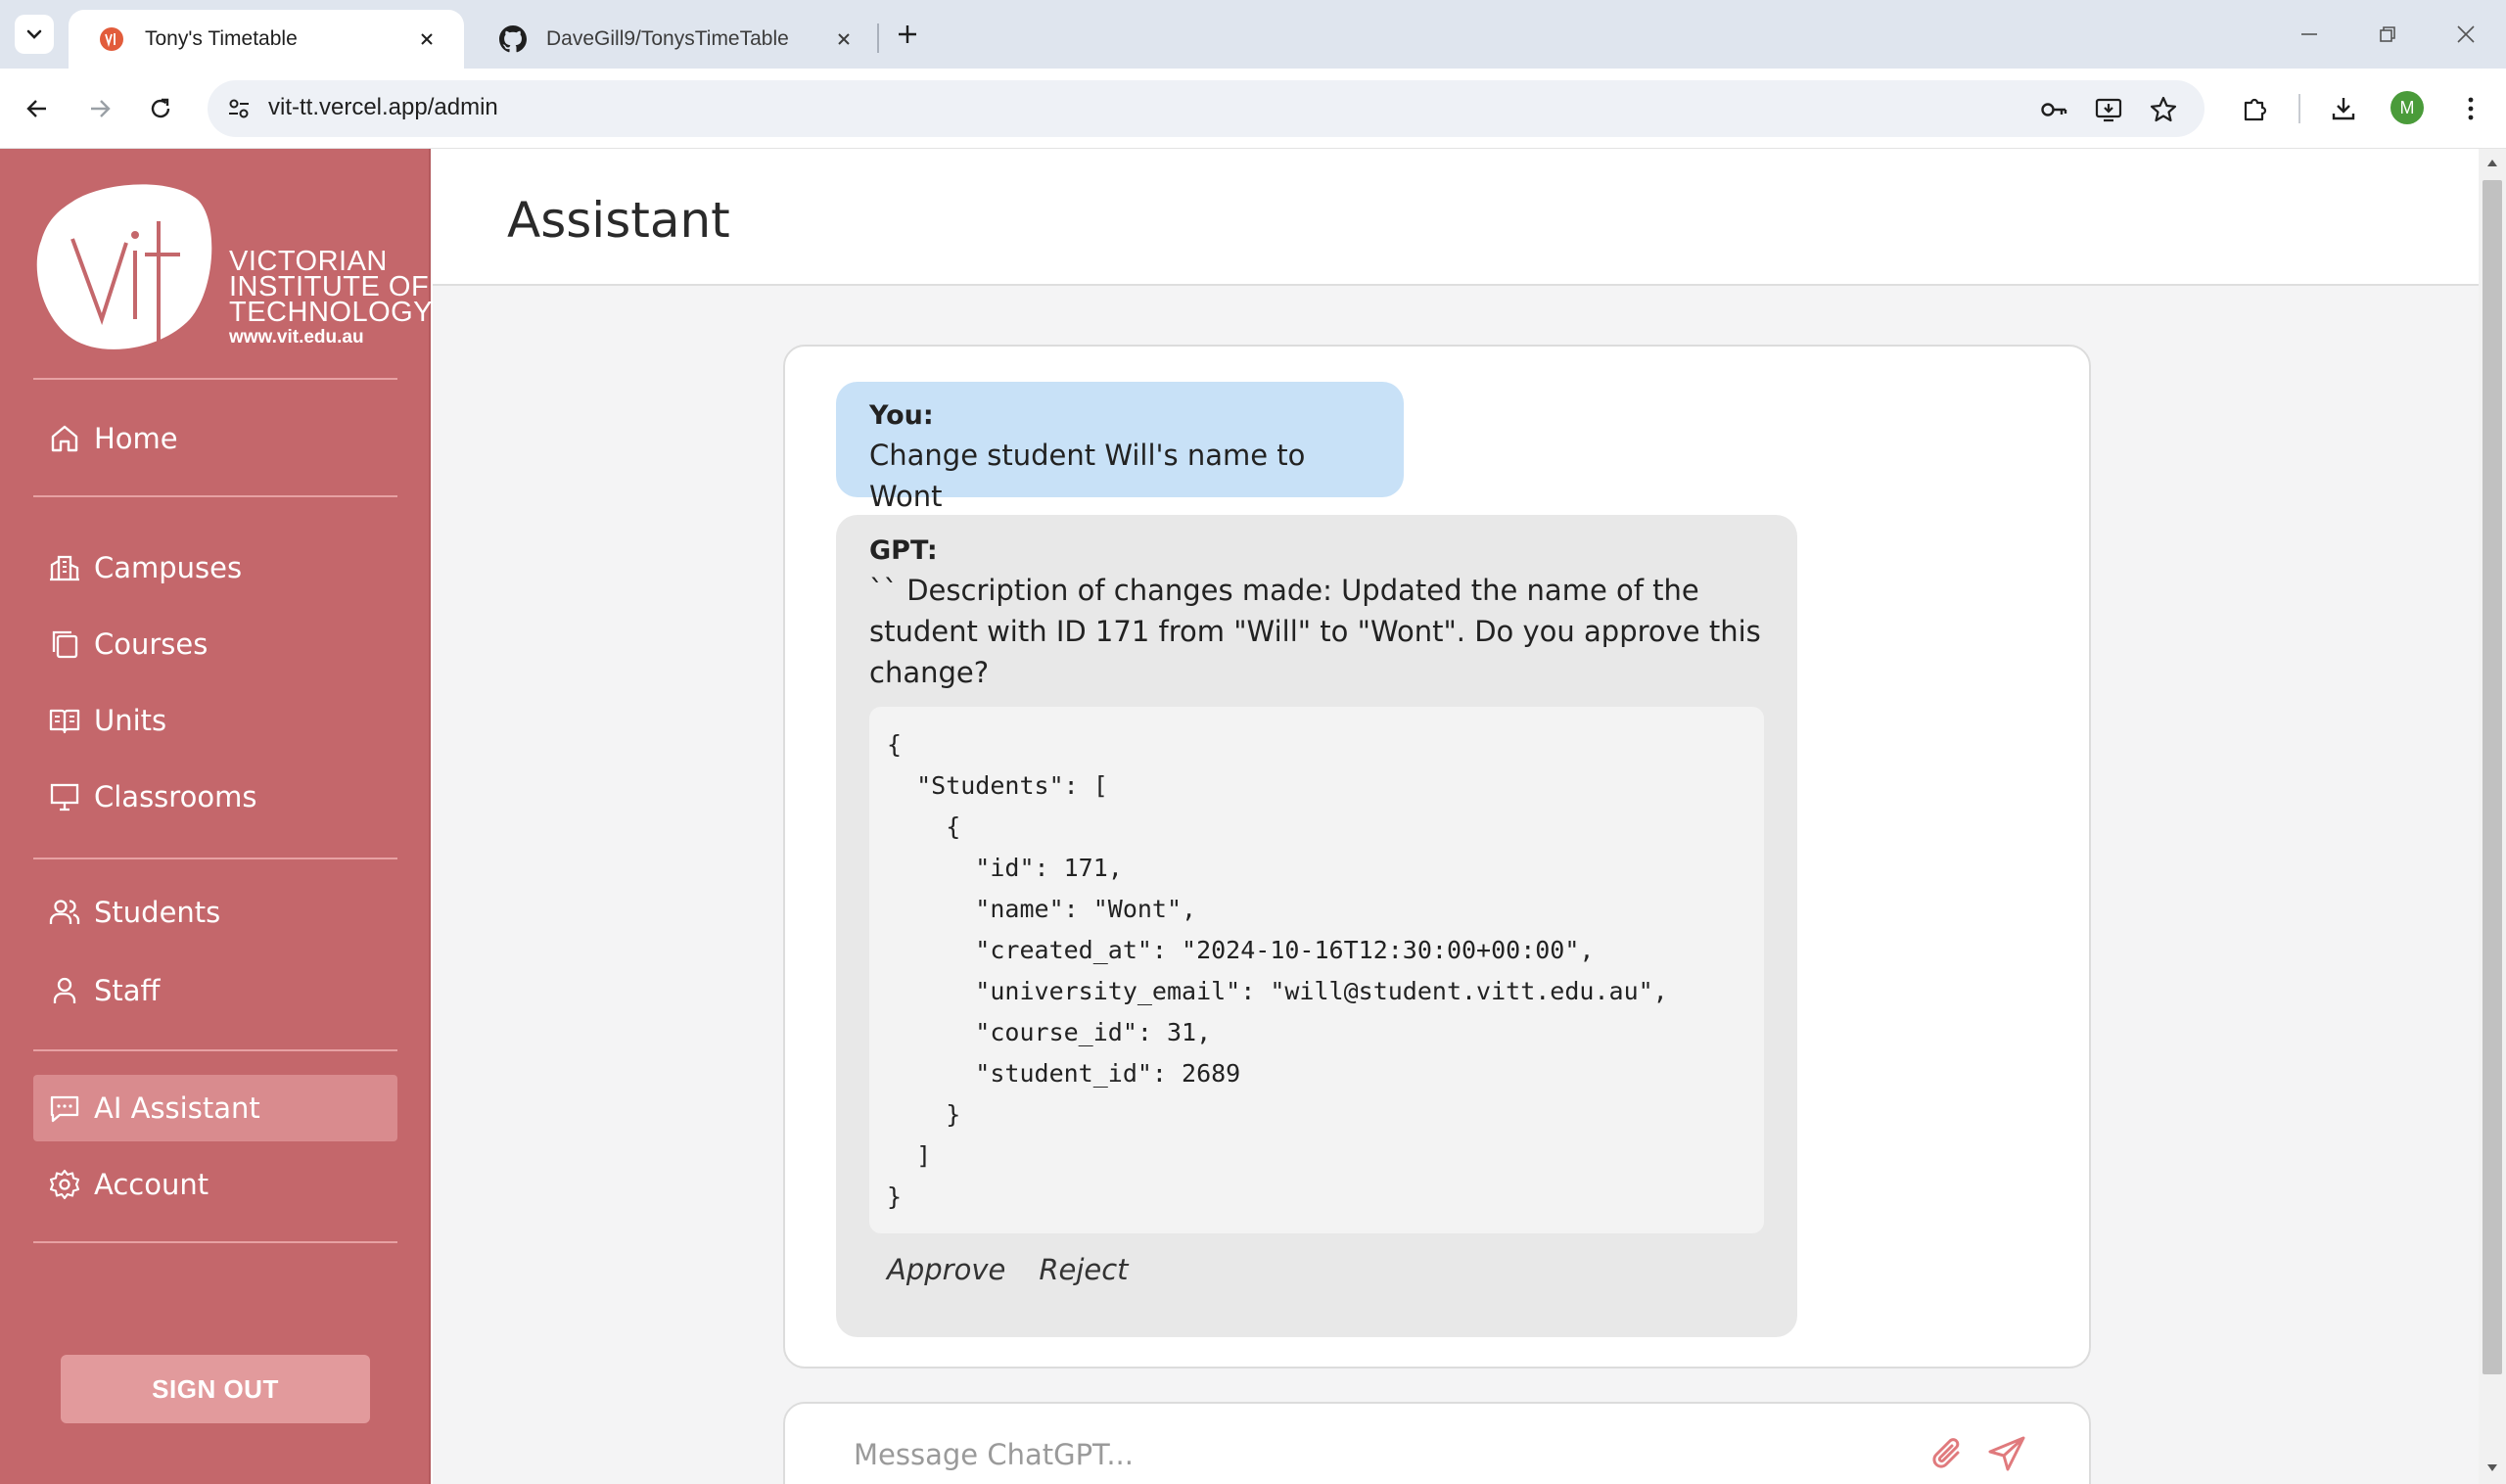 The image size is (2506, 1484). I want to click on sidebar-item-students: Students, so click(215, 912).